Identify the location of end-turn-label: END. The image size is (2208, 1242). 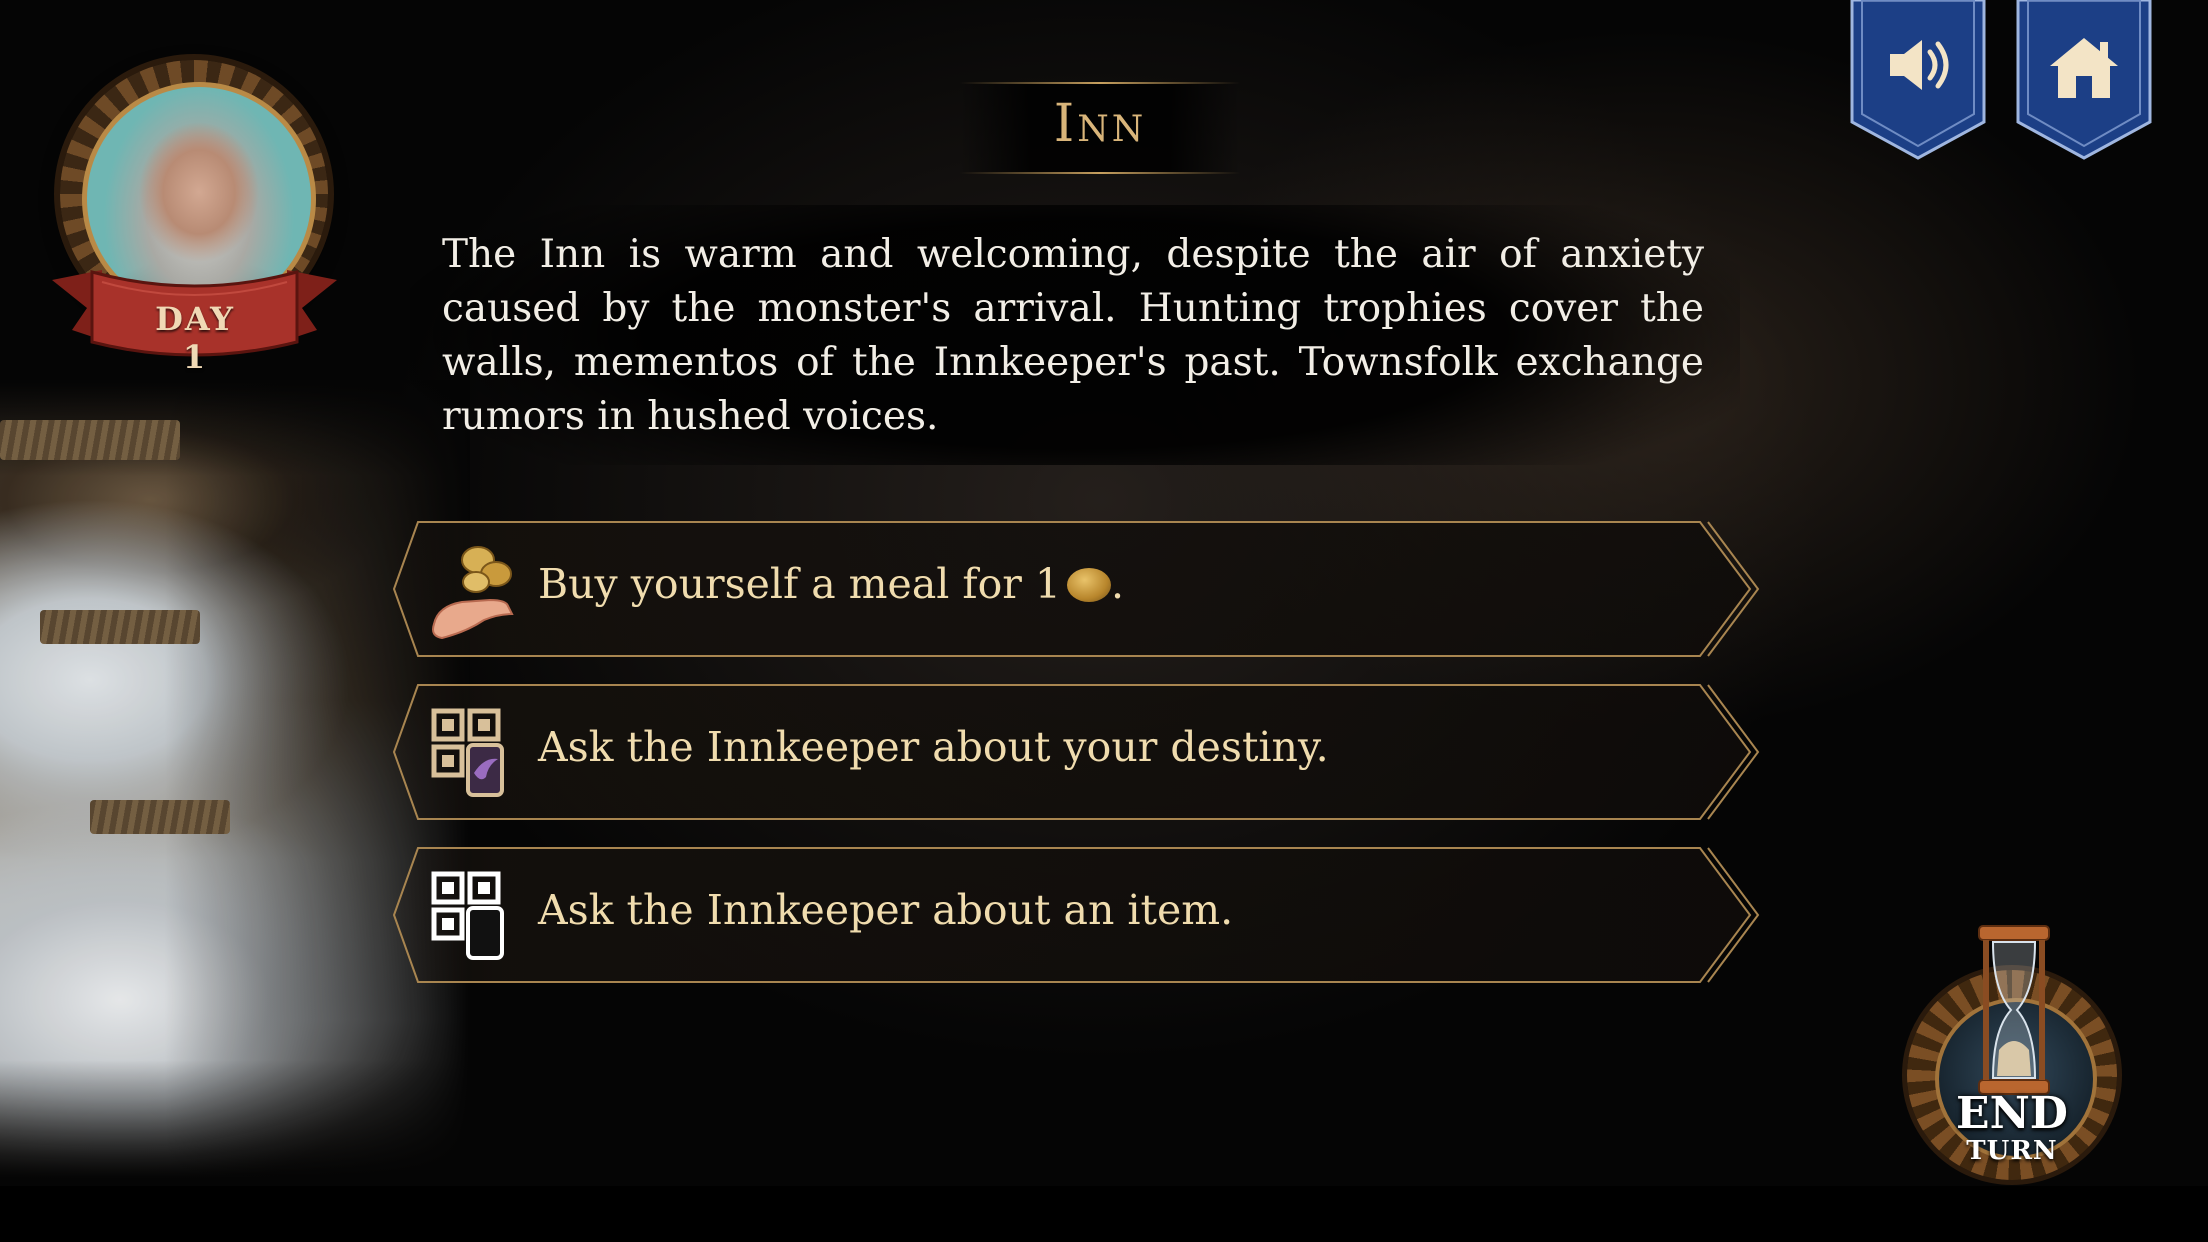
(2012, 1113).